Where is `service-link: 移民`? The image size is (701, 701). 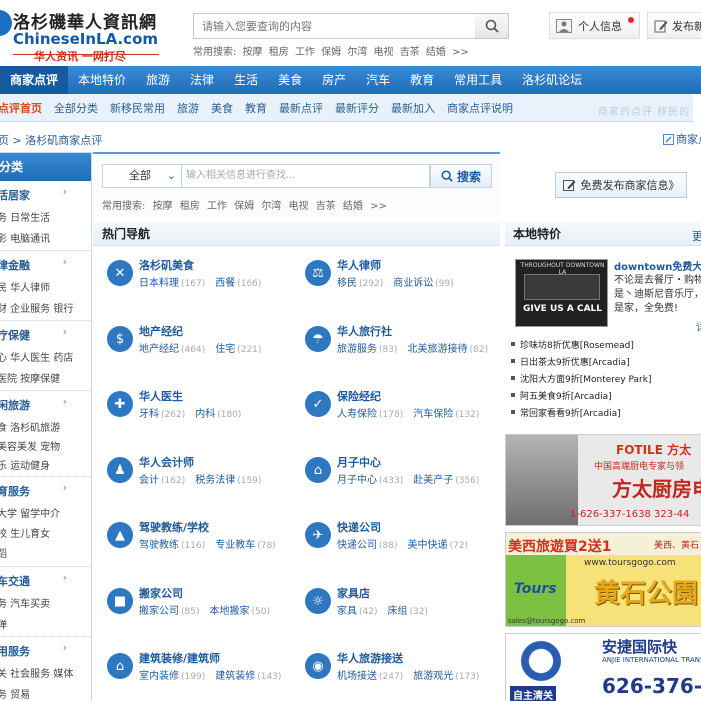 service-link: 移民 is located at coordinates (347, 283).